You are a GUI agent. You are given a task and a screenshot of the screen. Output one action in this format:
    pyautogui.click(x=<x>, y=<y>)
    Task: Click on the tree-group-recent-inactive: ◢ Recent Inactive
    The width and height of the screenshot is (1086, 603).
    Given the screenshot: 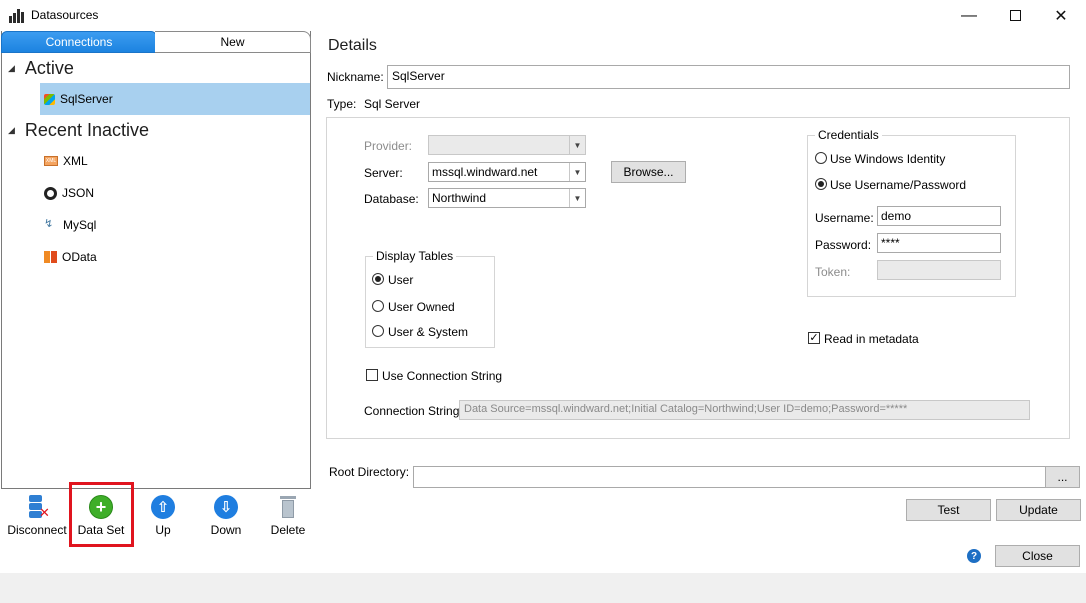 What is the action you would take?
    pyautogui.click(x=78, y=130)
    